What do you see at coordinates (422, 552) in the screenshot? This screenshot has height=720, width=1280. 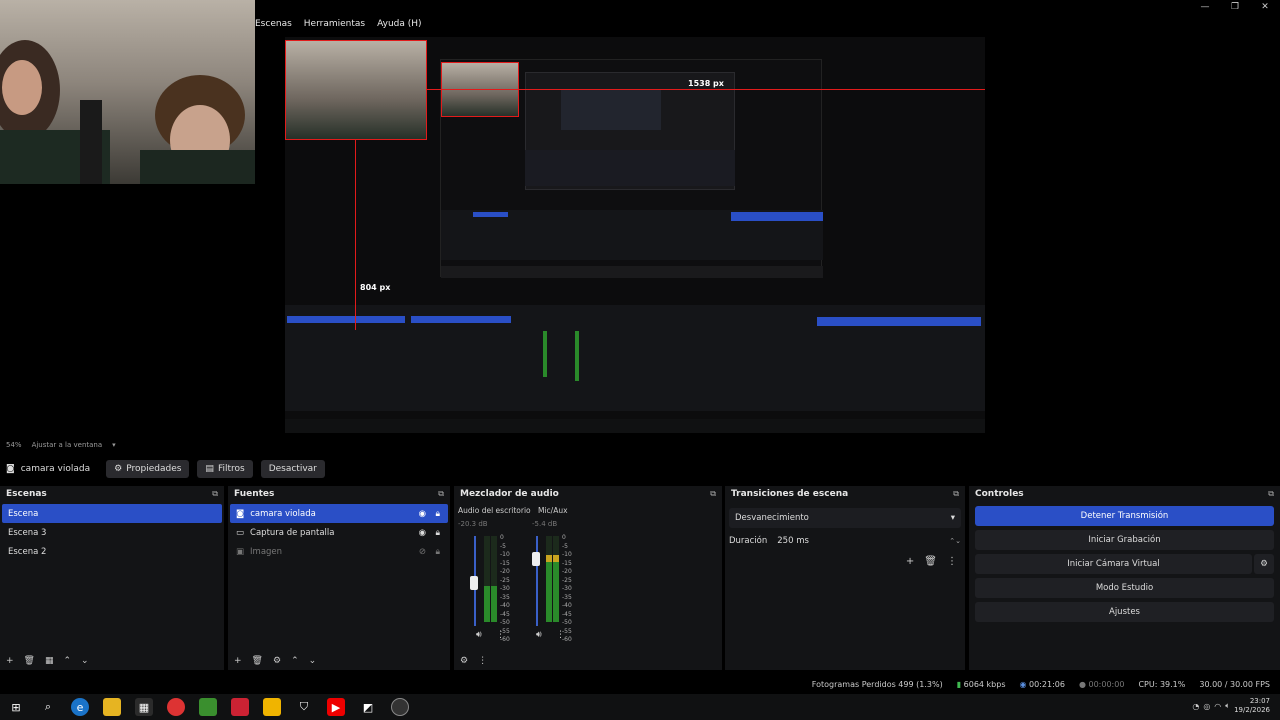 I see `eye-hidden-icon: ⊘` at bounding box center [422, 552].